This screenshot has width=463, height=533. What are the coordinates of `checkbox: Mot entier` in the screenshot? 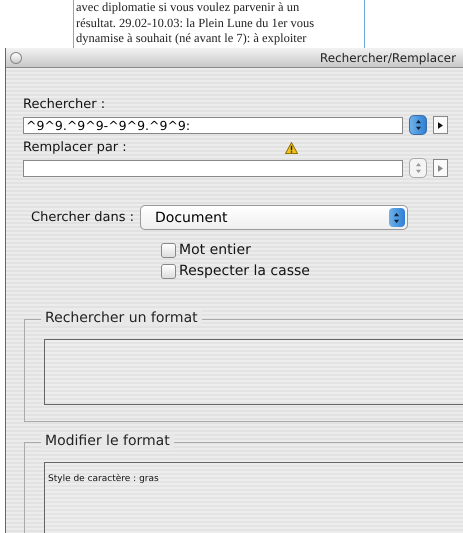 It's located at (312, 250).